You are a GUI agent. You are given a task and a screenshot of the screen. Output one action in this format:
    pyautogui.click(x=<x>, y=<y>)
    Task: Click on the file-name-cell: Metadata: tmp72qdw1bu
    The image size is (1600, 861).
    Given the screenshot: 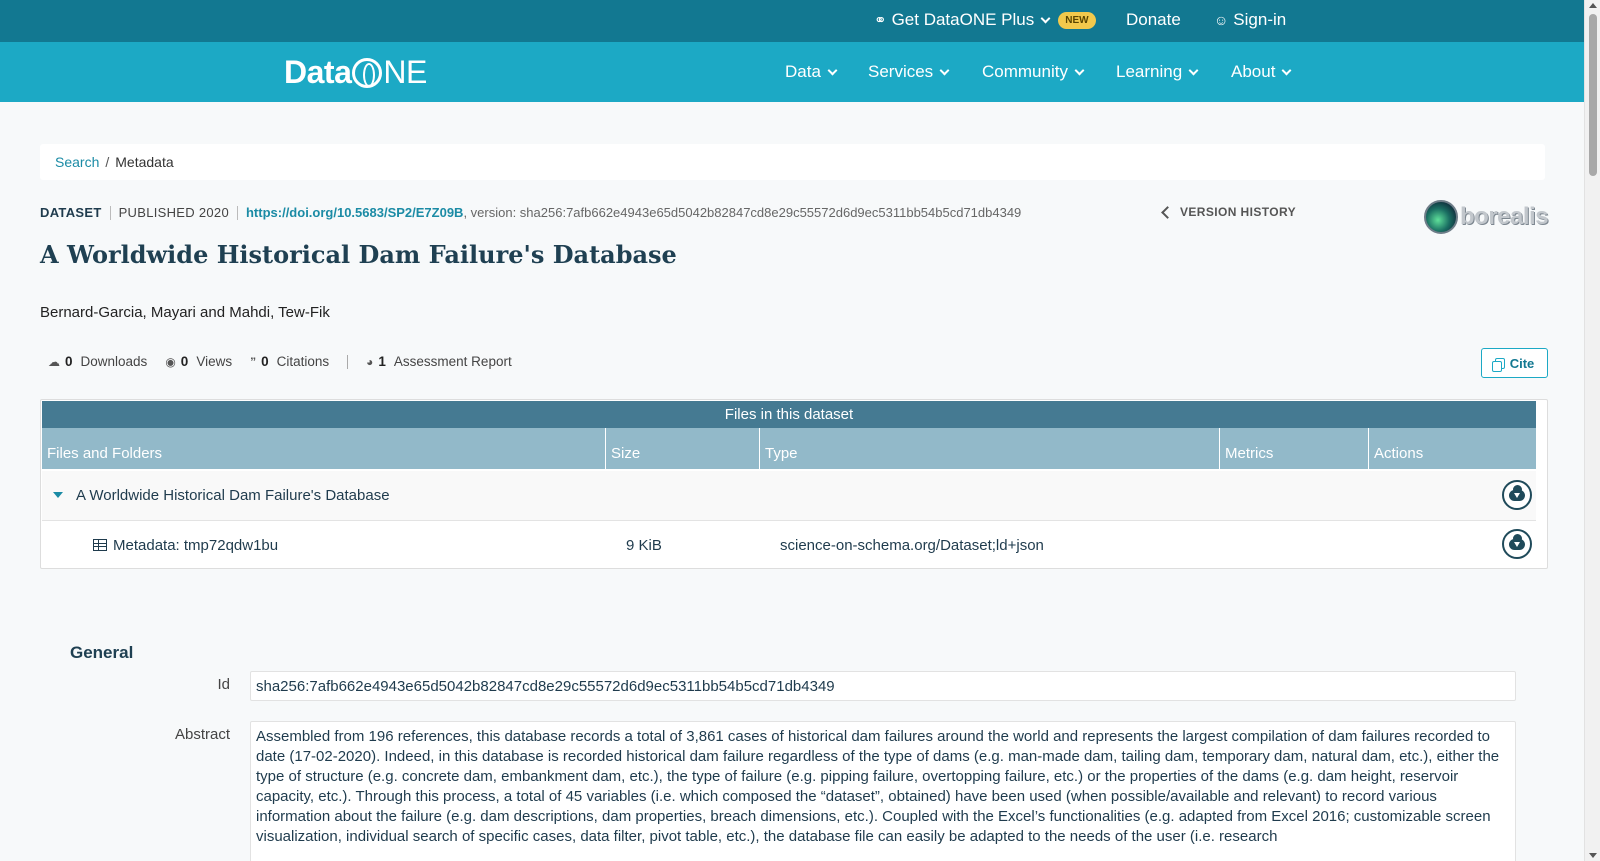 What is the action you would take?
    pyautogui.click(x=185, y=545)
    